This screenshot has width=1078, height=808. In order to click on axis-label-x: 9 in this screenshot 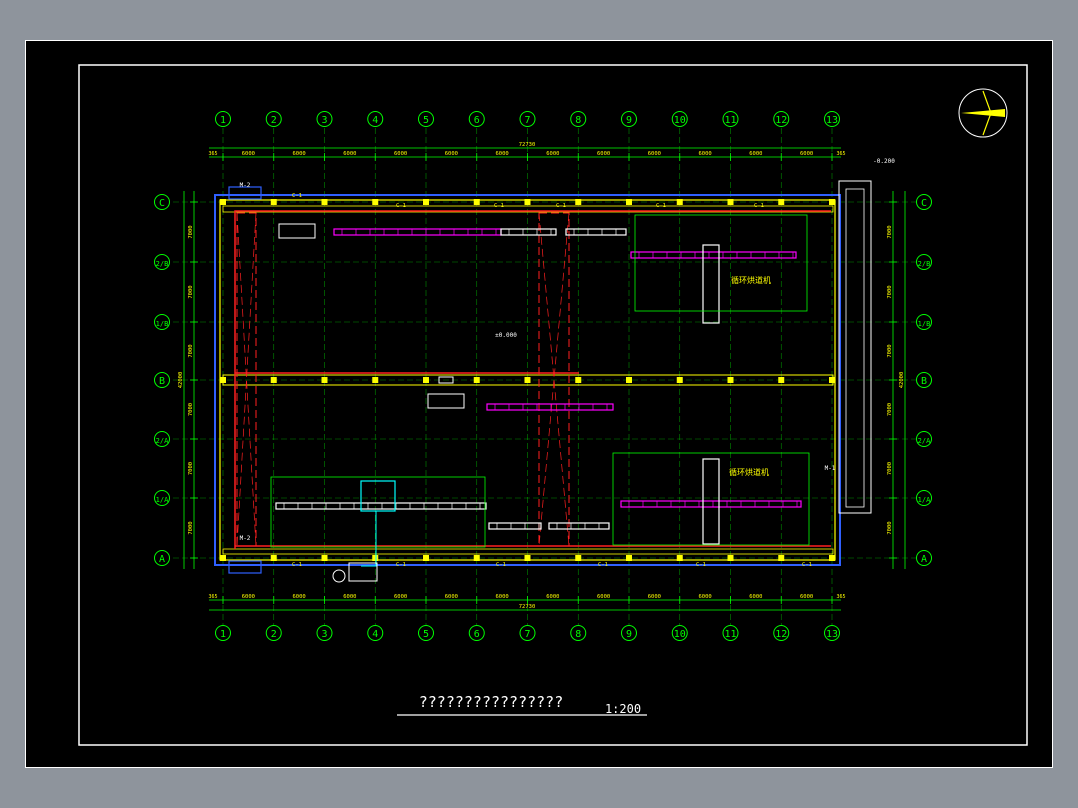, I will do `click(629, 120)`.